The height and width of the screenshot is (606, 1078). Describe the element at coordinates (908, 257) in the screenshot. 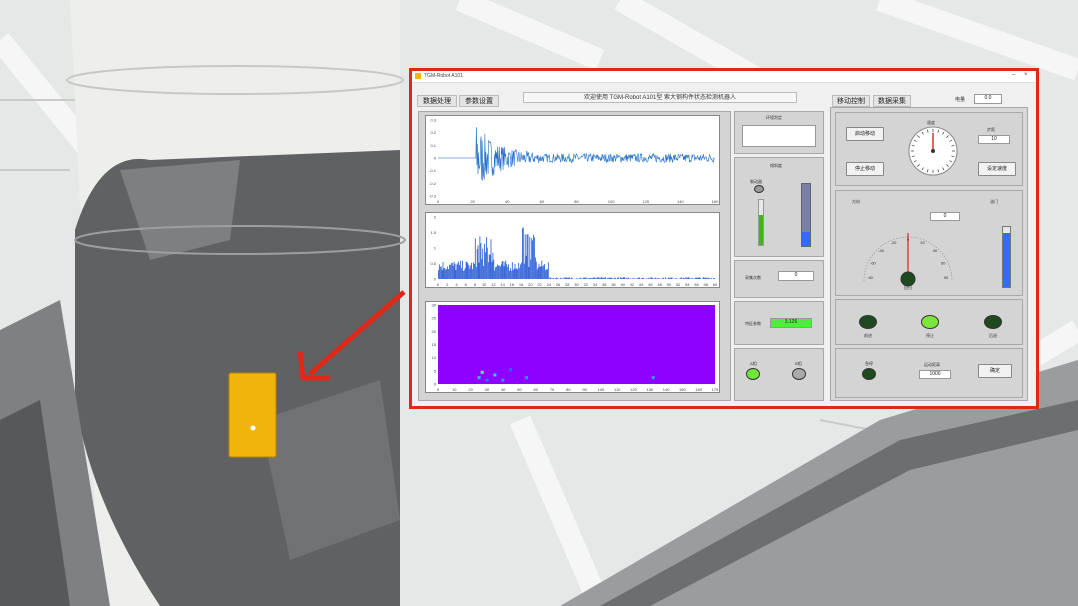

I see `direction-dial: -90-60-40-20020406090` at that location.